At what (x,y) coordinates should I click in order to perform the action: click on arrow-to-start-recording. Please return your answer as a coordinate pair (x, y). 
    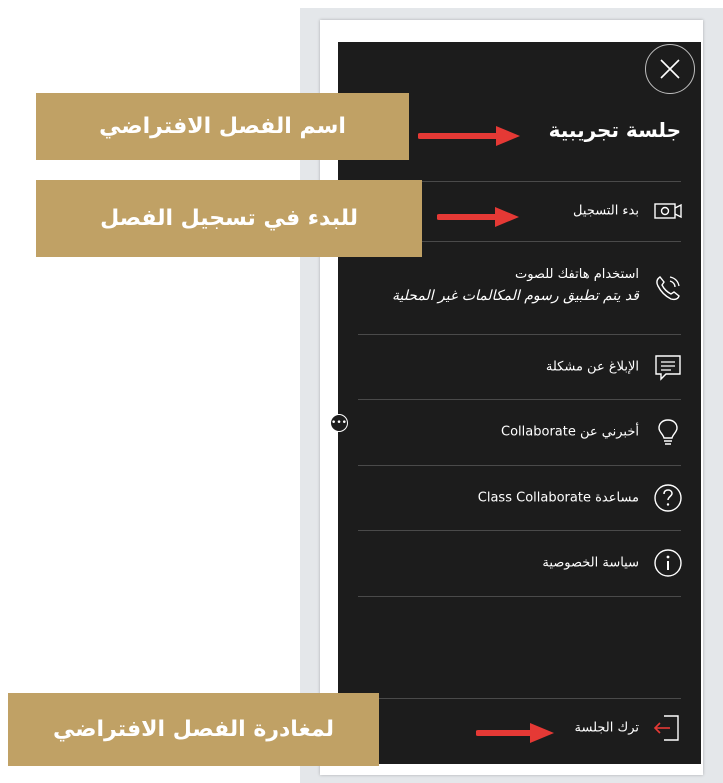
    Looking at the image, I should click on (478, 217).